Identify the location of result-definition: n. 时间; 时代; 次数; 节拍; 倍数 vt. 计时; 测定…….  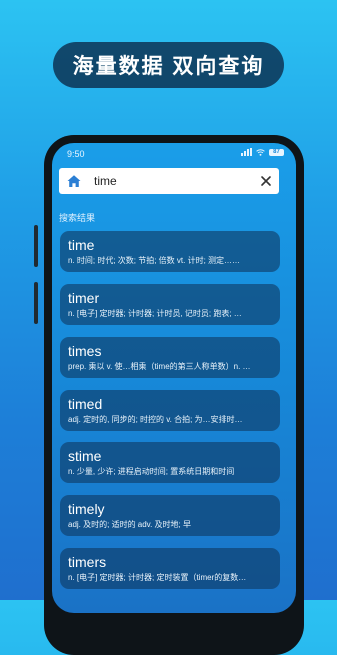
(154, 260).